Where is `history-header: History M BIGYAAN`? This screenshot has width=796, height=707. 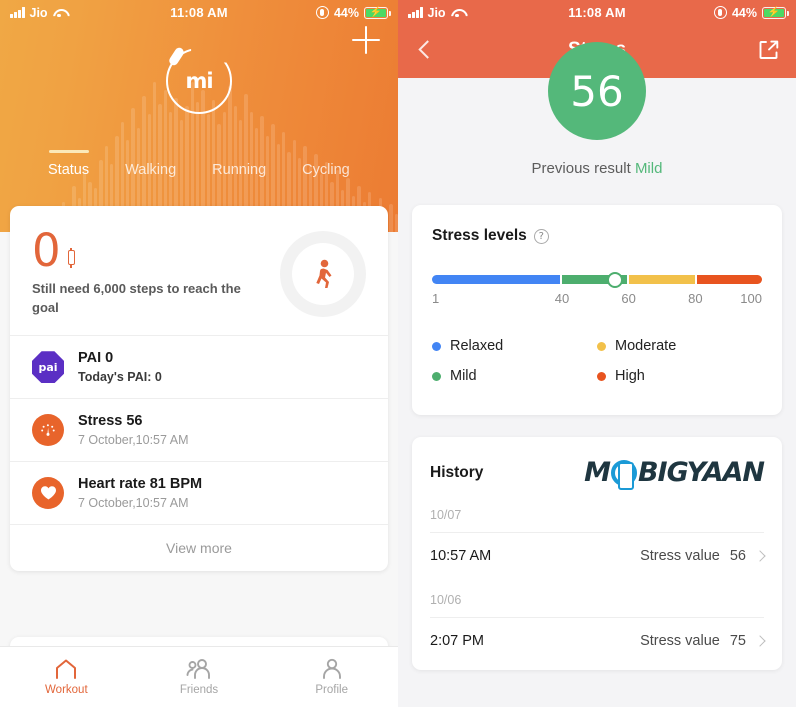 history-header: History M BIGYAAN is located at coordinates (597, 465).